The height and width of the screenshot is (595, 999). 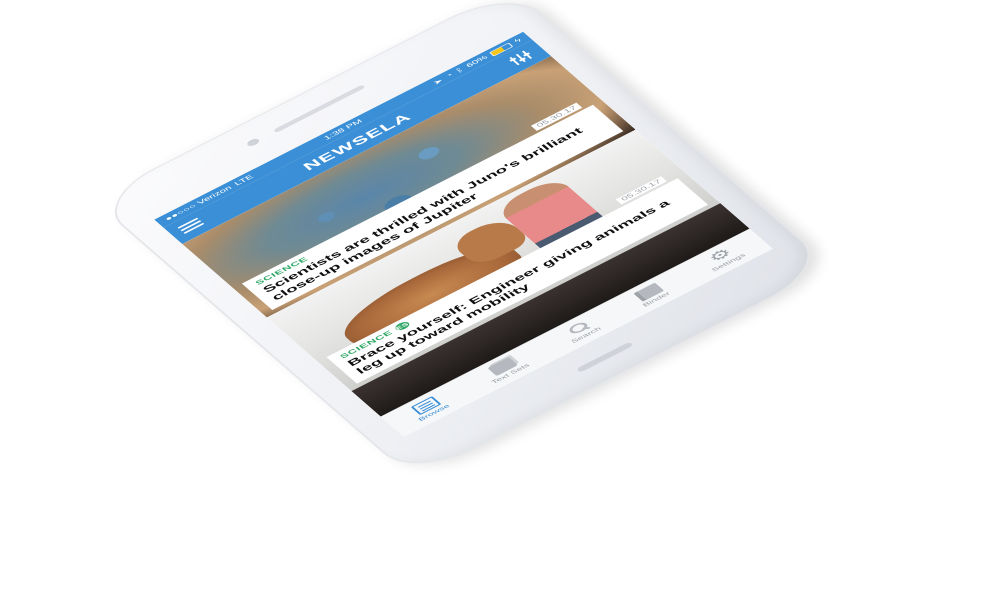 What do you see at coordinates (449, 75) in the screenshot?
I see `alarm-icon: ◔` at bounding box center [449, 75].